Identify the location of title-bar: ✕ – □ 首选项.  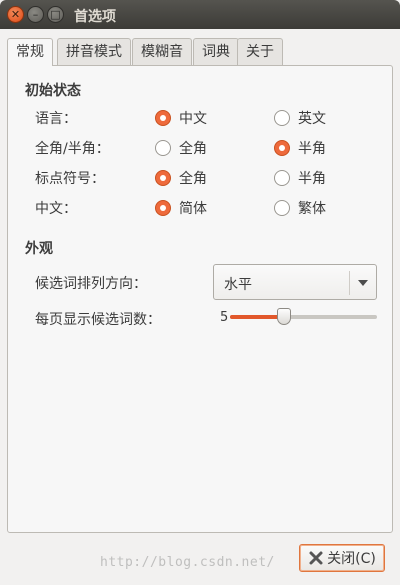
(200, 14).